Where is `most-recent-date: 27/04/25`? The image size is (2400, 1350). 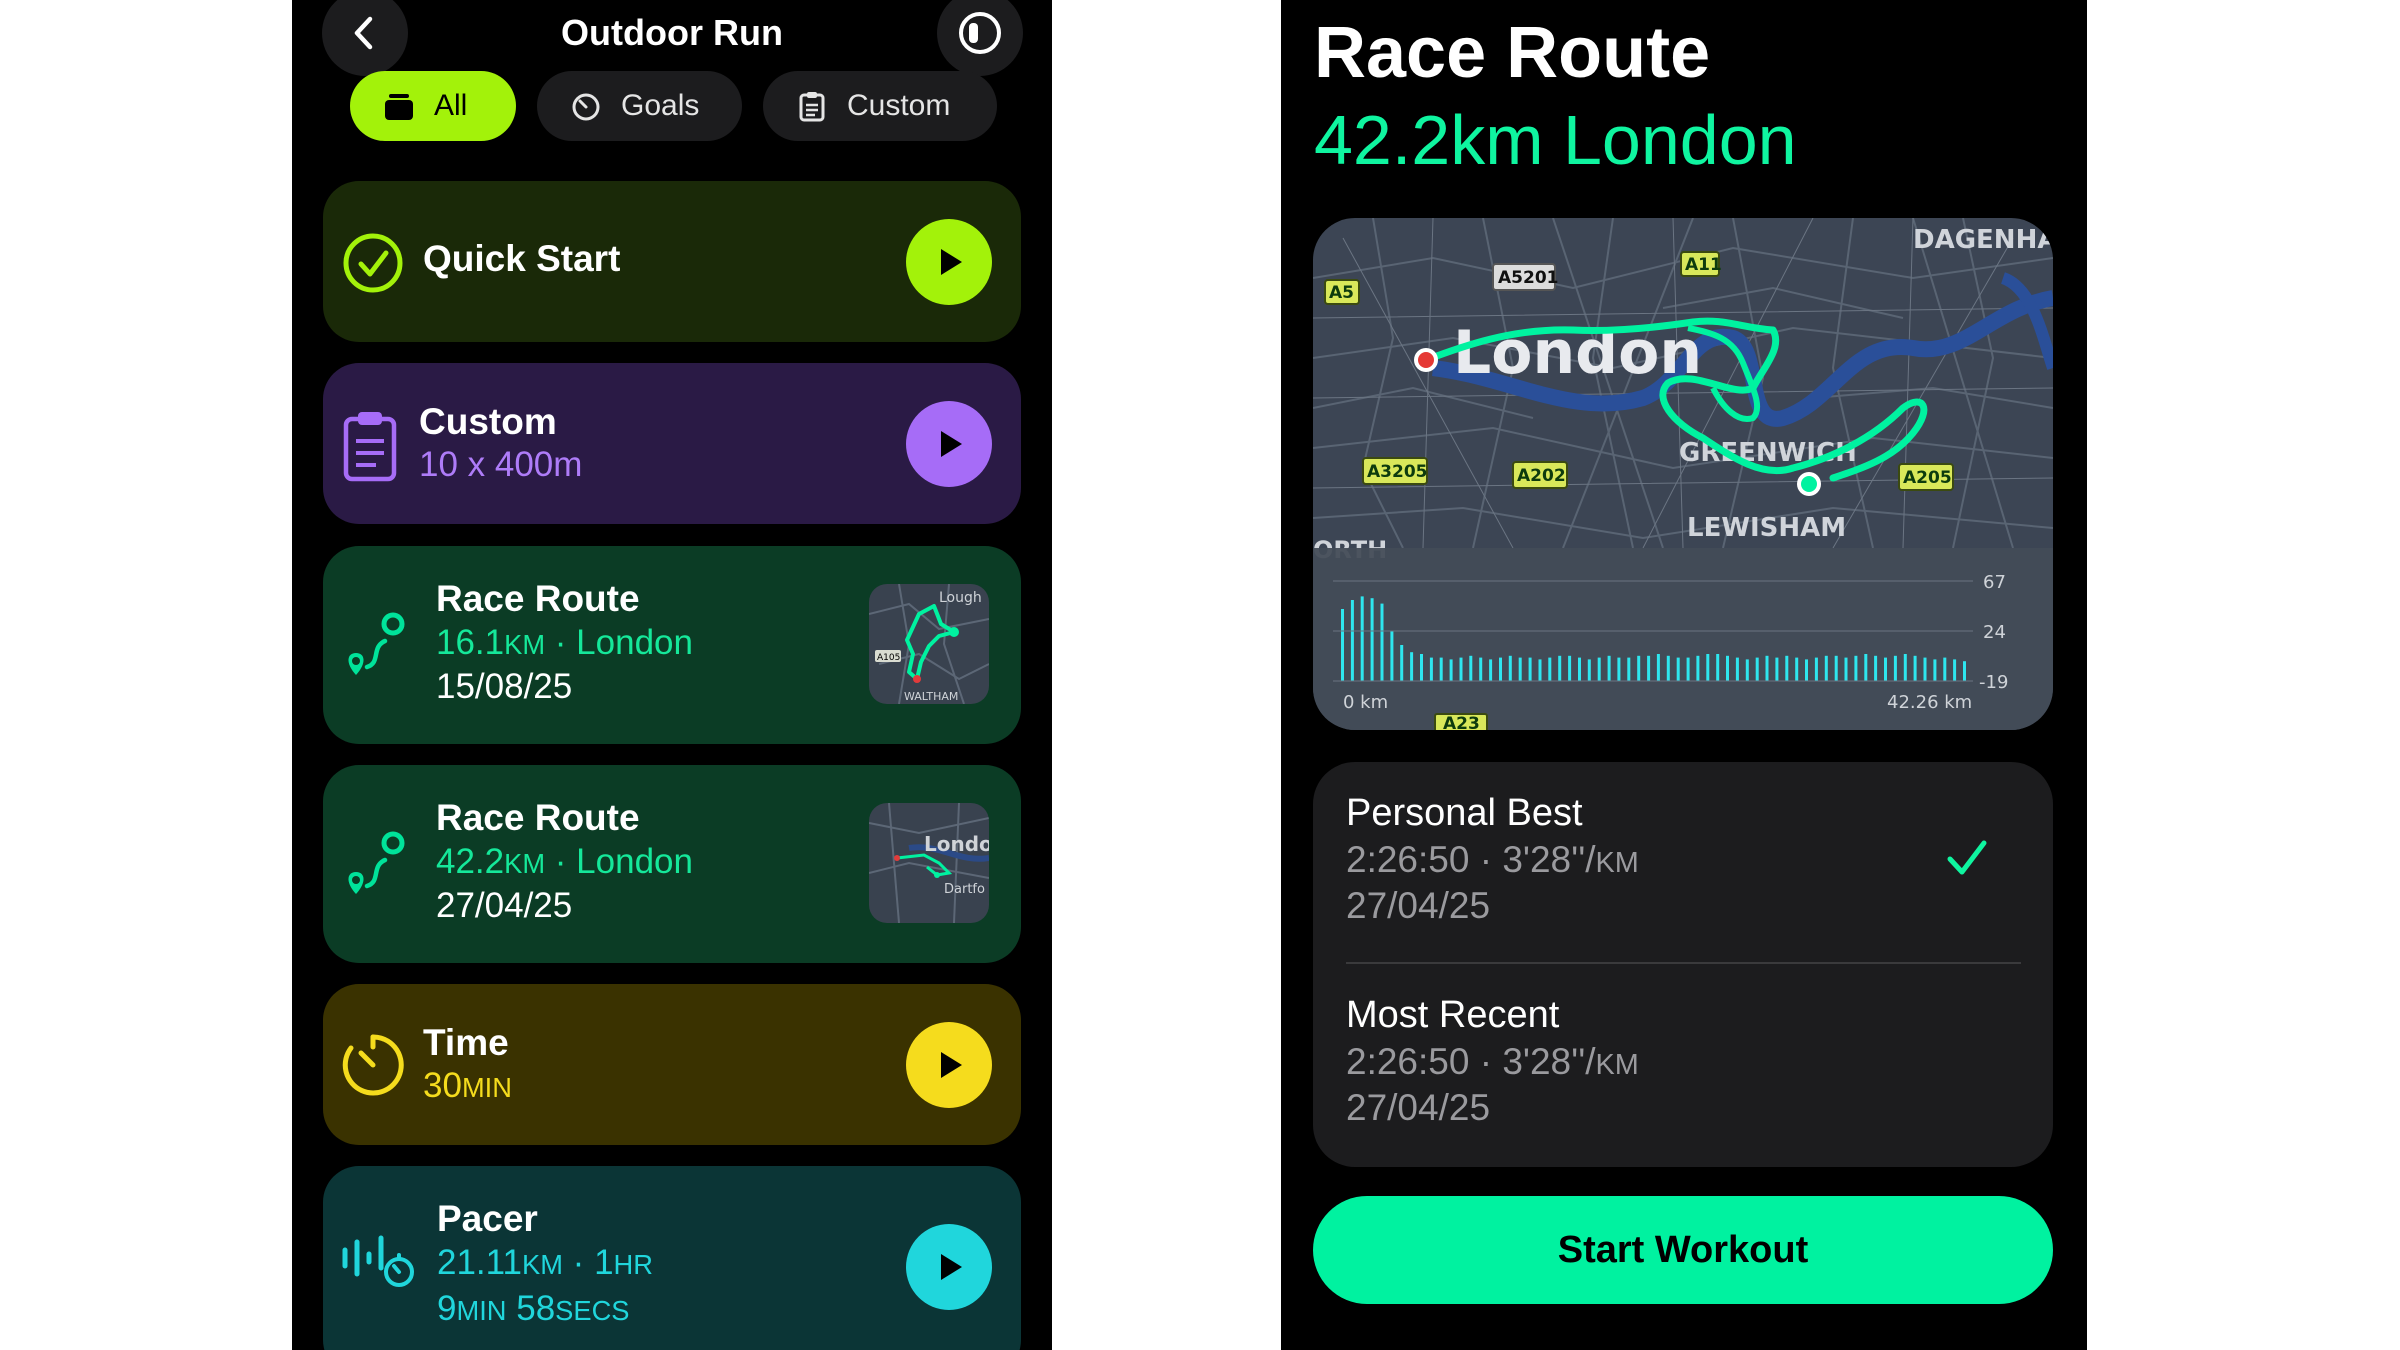
most-recent-date: 27/04/25 is located at coordinates (1418, 1107).